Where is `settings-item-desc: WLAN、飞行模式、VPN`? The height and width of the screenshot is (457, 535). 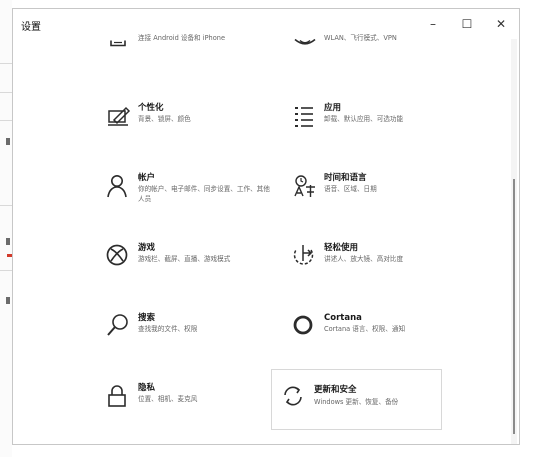 settings-item-desc: WLAN、飞行模式、VPN is located at coordinates (360, 38).